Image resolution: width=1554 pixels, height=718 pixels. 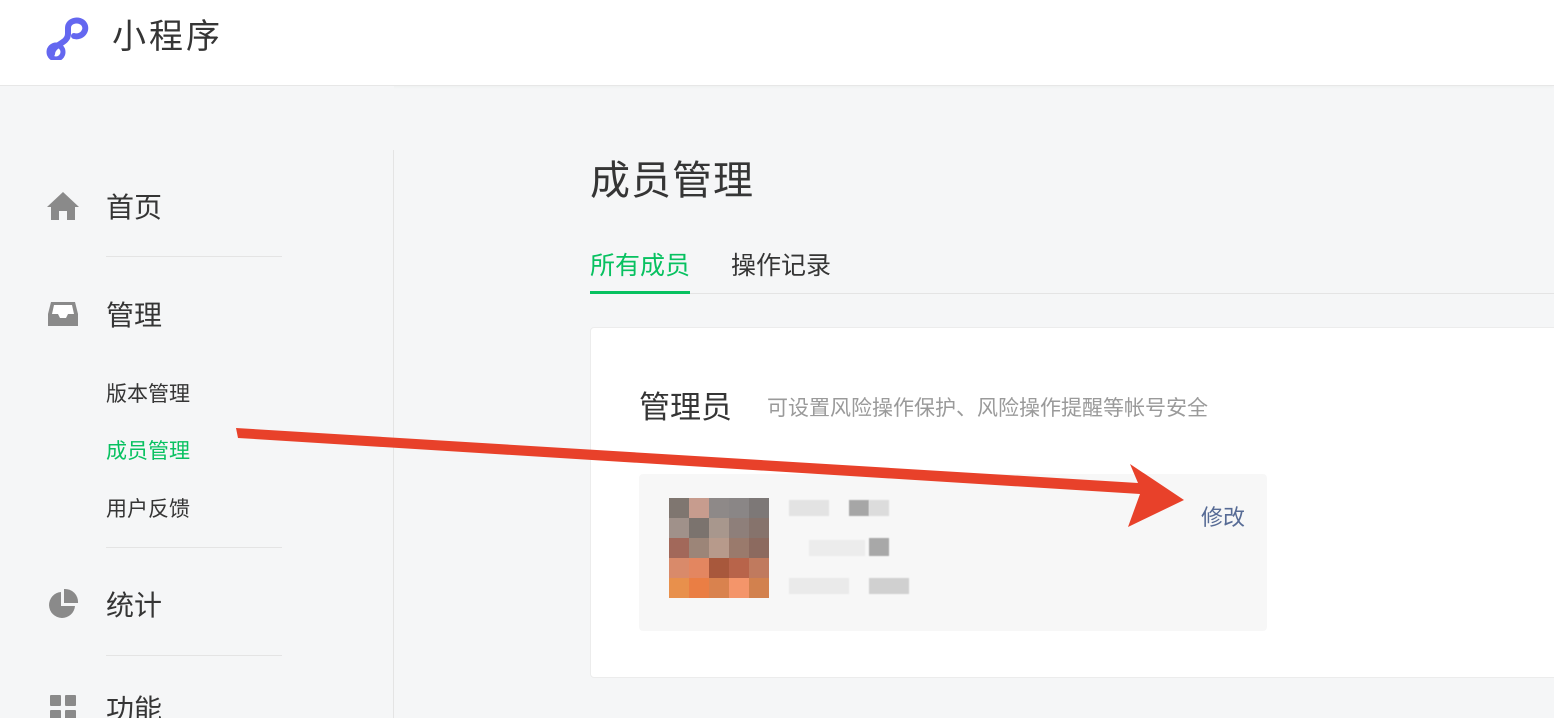 I want to click on sidebar-item-label: 统计, so click(x=134, y=605).